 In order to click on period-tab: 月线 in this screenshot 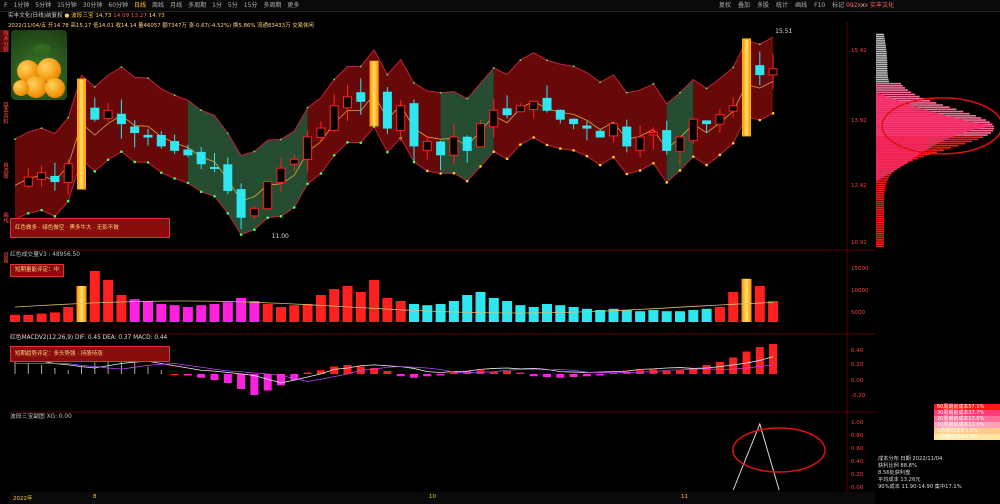, I will do `click(176, 5)`.